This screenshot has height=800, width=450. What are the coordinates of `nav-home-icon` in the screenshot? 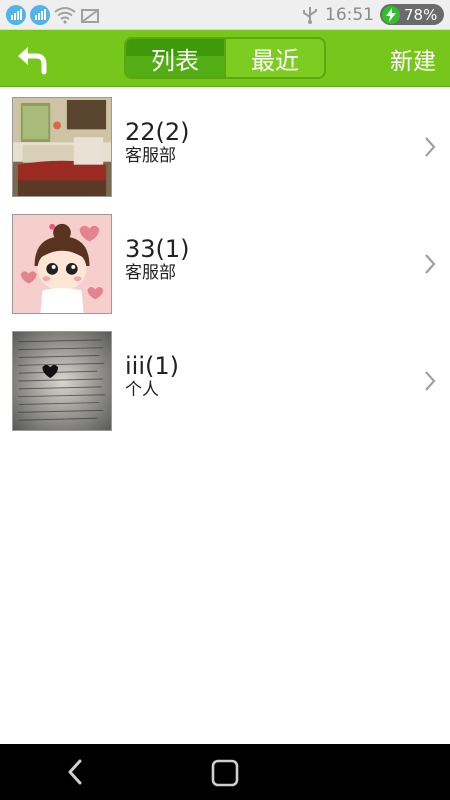 It's located at (225, 773).